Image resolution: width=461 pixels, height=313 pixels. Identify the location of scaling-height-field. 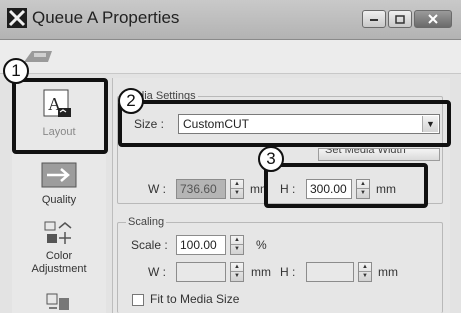
(330, 272).